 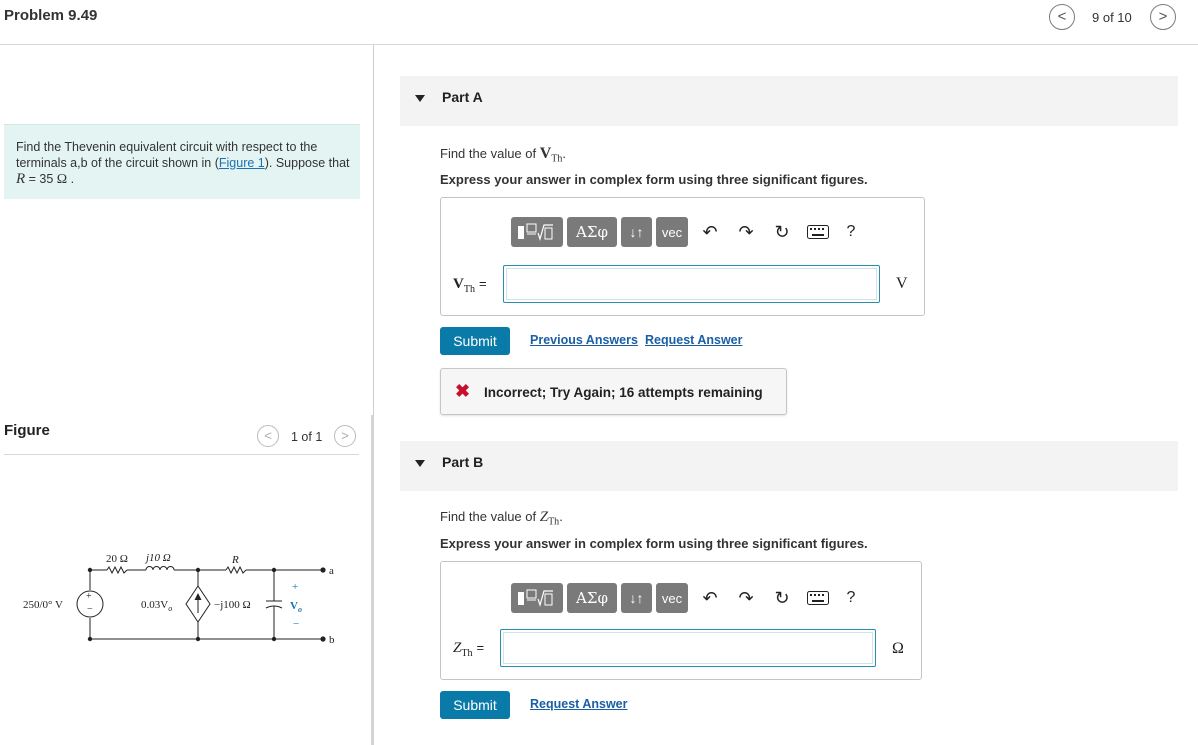 I want to click on part-a-request-answer-link: Request Answer, so click(x=693, y=340).